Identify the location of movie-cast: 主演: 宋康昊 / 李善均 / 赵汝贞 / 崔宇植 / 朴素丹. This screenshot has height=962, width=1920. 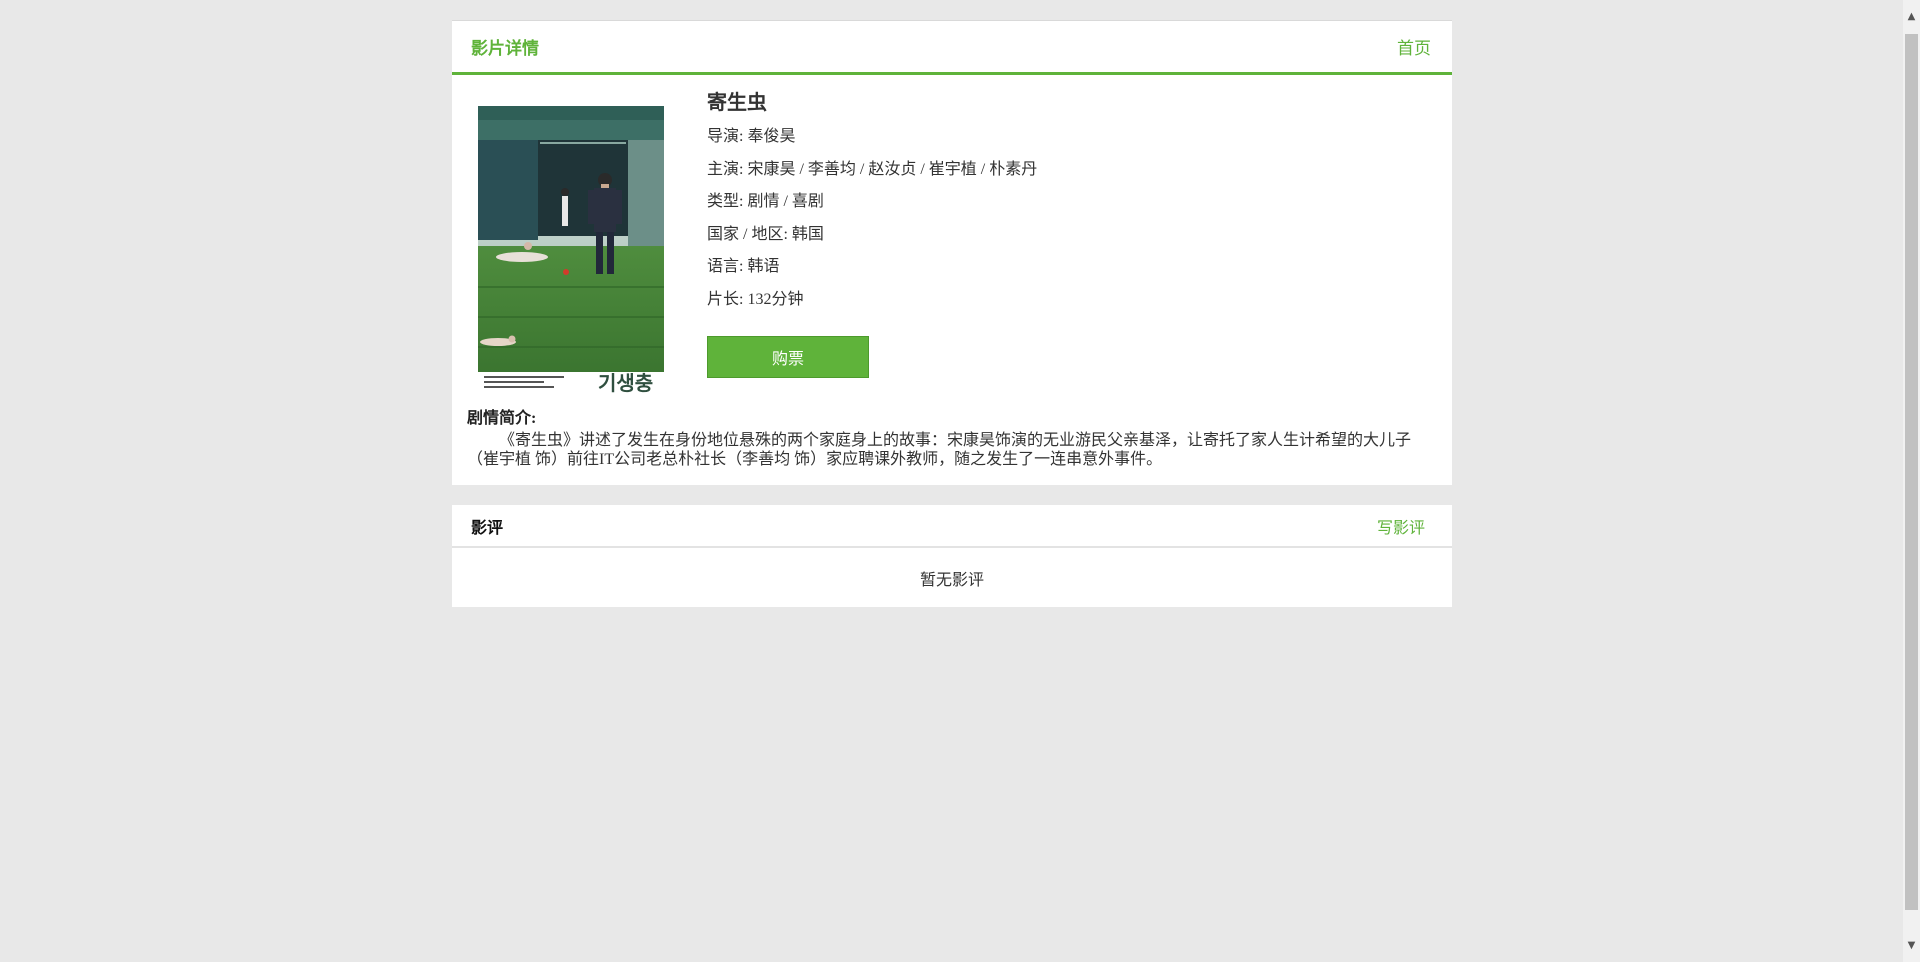
(872, 169).